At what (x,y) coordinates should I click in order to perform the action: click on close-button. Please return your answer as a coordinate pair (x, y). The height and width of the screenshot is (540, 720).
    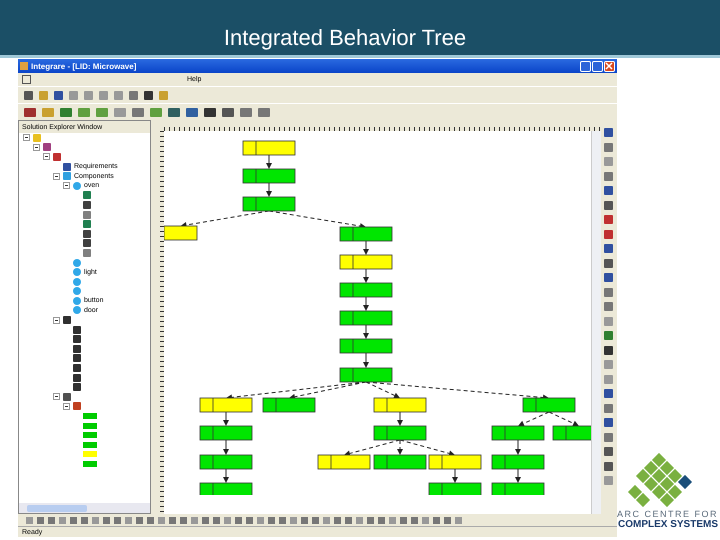
    Looking at the image, I should click on (609, 66).